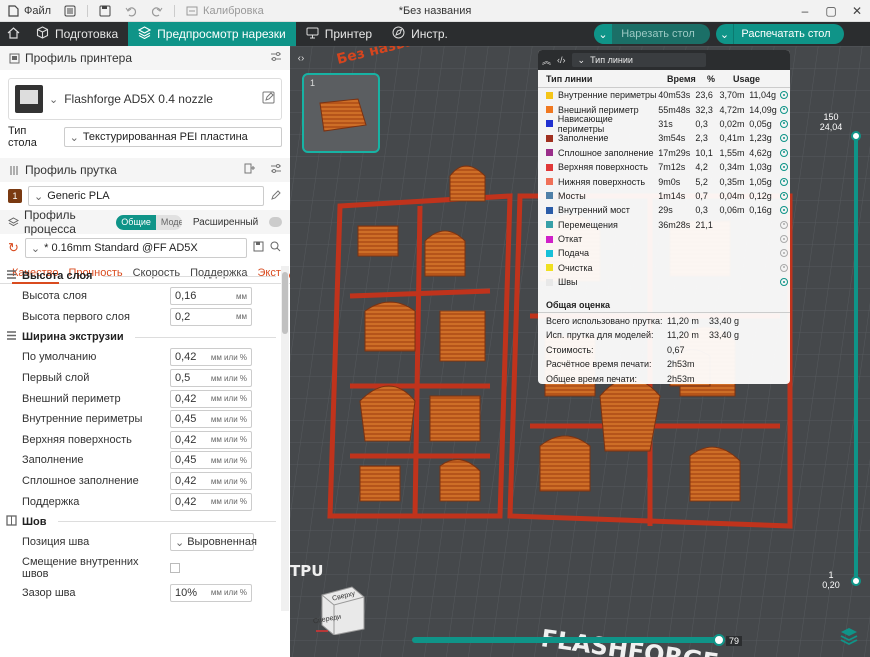 Image resolution: width=870 pixels, height=657 pixels. Describe the element at coordinates (136, 222) in the screenshot. I see `toggle-global: Общие` at that location.